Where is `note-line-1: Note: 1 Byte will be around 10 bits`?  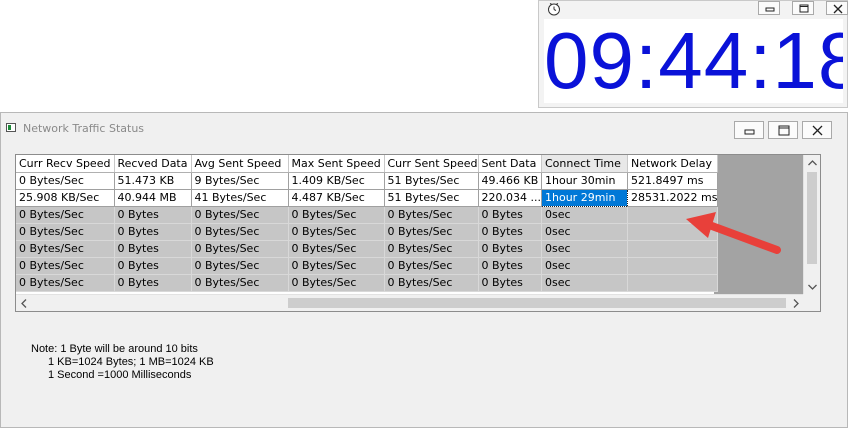 note-line-1: Note: 1 Byte will be around 10 bits is located at coordinates (114, 349).